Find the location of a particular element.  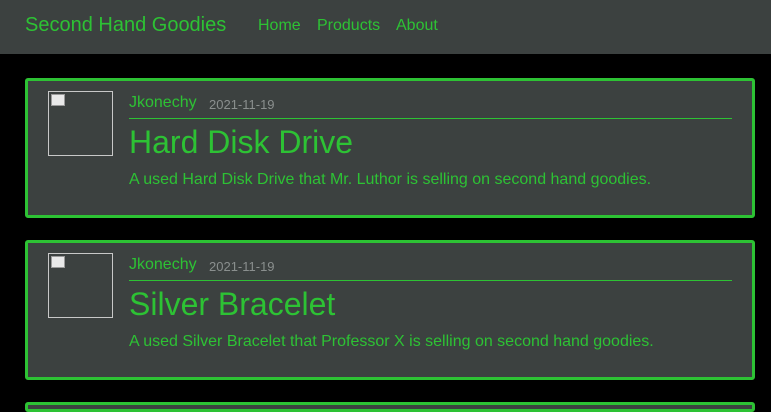

nav-link-products: Products is located at coordinates (348, 26).